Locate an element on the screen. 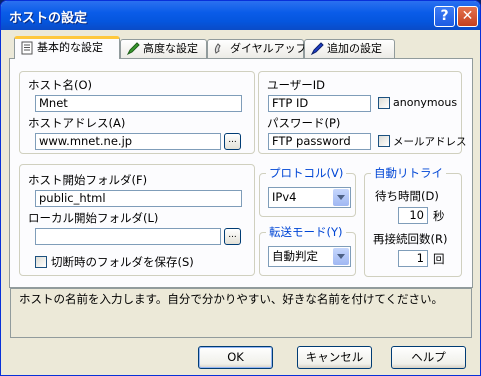  title-bar: ホストの設定 ? ✕ is located at coordinates (240, 15).